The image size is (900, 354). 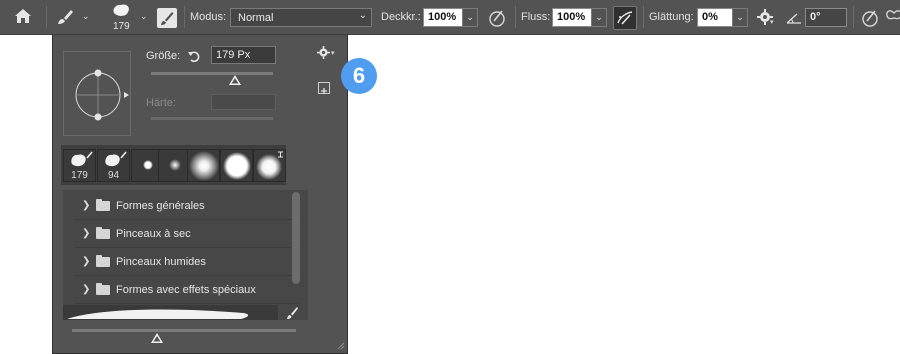 I want to click on step-callout-badge: 6, so click(x=359, y=76).